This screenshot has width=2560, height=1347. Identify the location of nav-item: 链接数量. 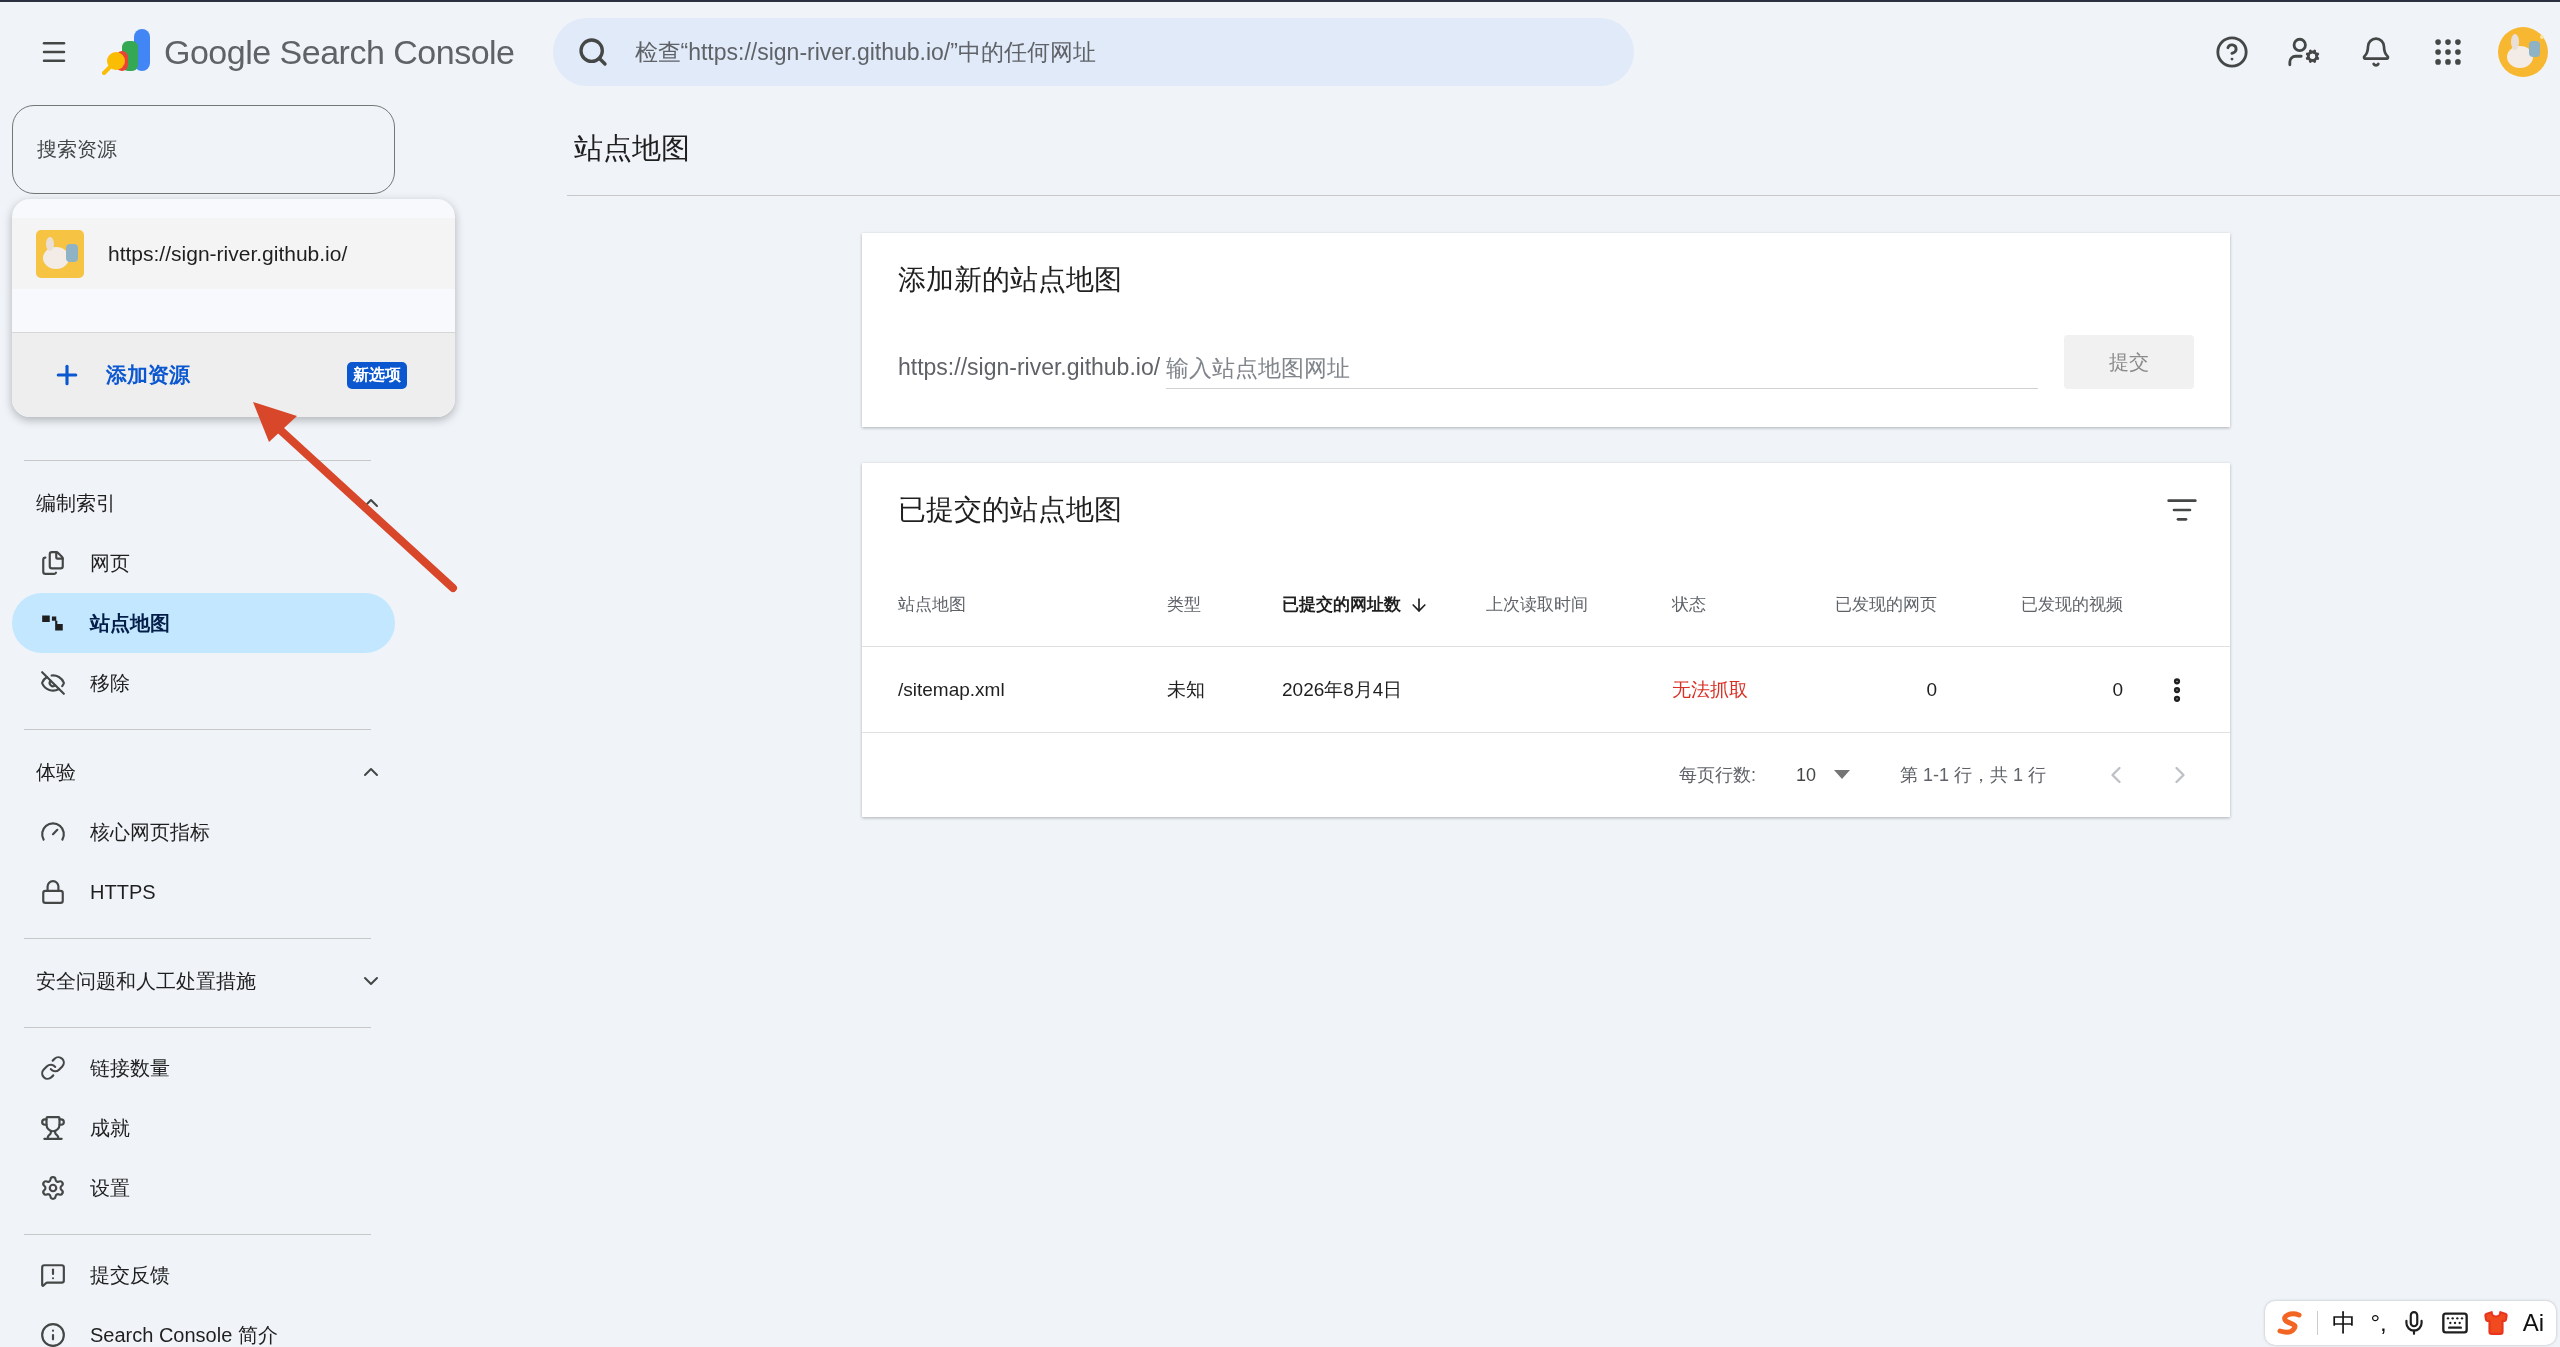
(203, 1068).